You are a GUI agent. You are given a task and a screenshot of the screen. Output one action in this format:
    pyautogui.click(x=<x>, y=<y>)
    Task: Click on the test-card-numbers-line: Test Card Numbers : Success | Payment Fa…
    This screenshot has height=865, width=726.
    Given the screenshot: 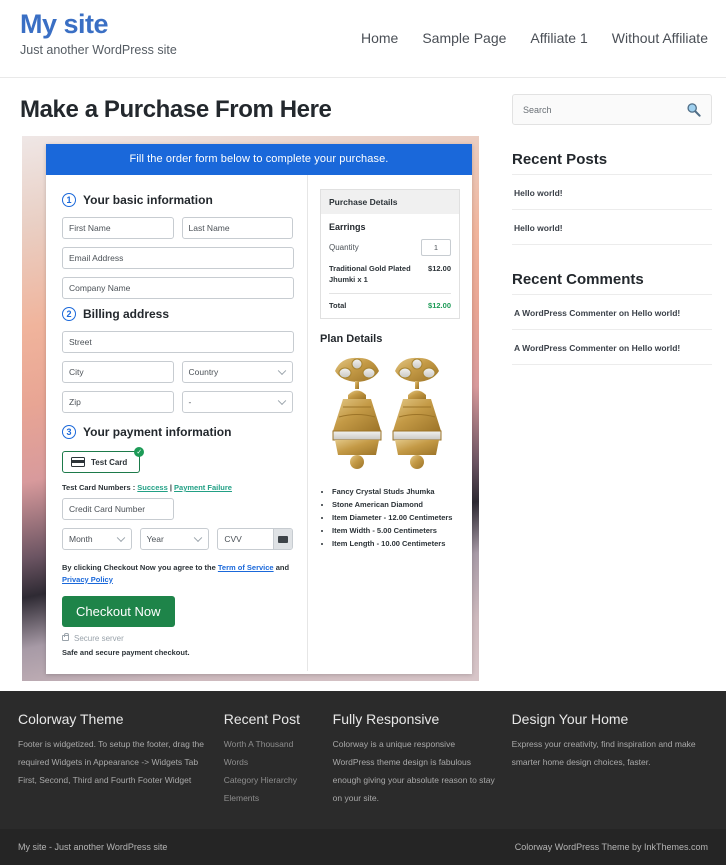 What is the action you would take?
    pyautogui.click(x=177, y=487)
    